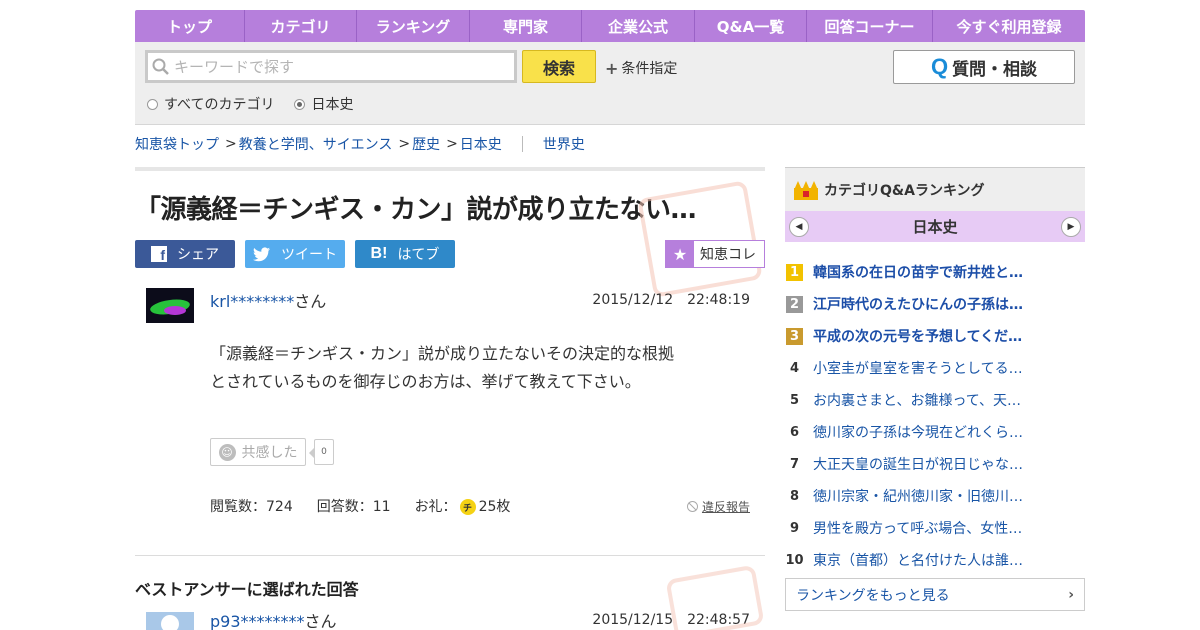  What do you see at coordinates (638, 26) in the screenshot?
I see `nav-official: 企業公式` at bounding box center [638, 26].